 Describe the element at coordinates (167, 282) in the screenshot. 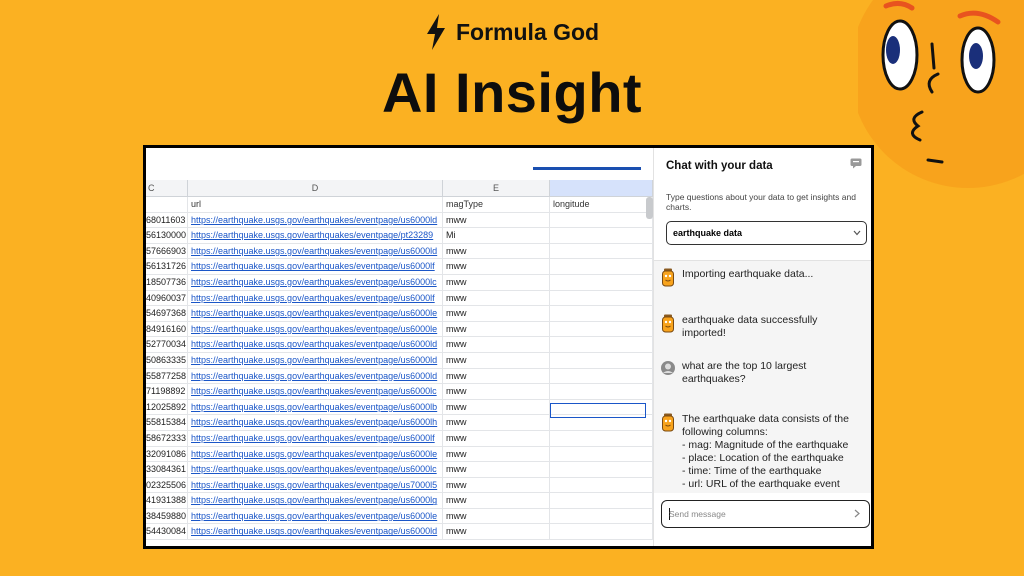

I see `cell-id: 18507736` at that location.